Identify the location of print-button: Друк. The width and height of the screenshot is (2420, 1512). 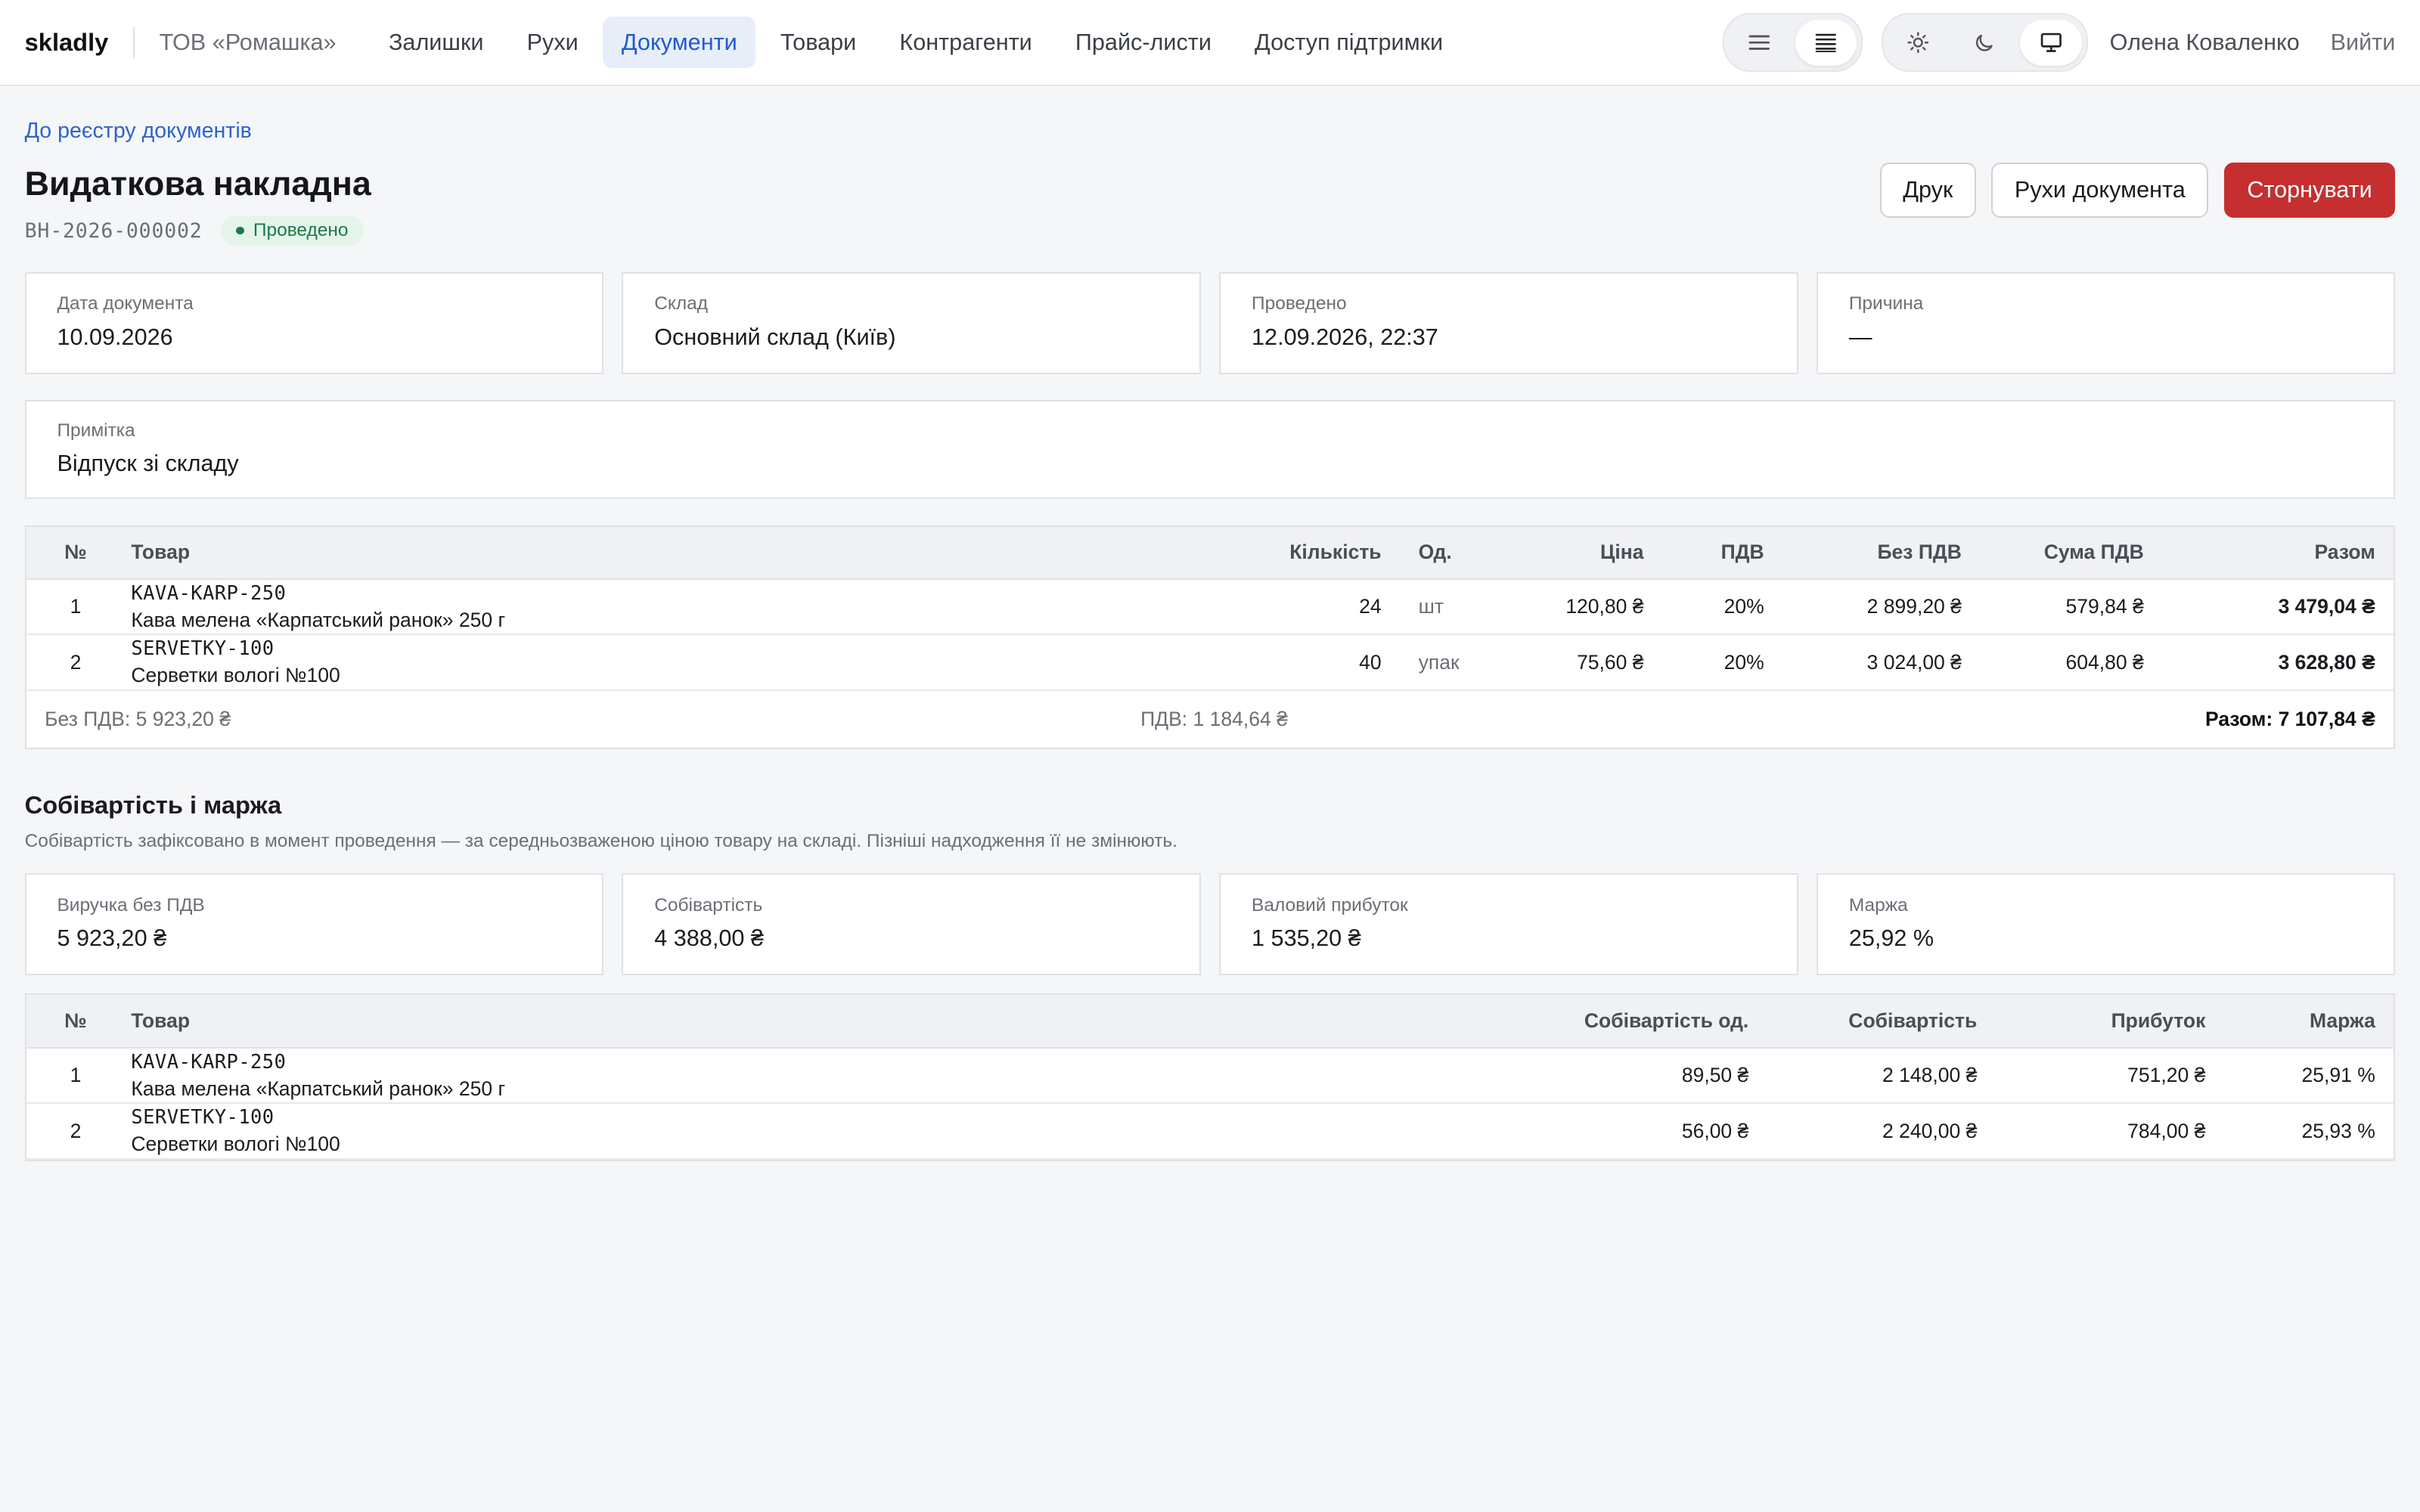
(1927, 190).